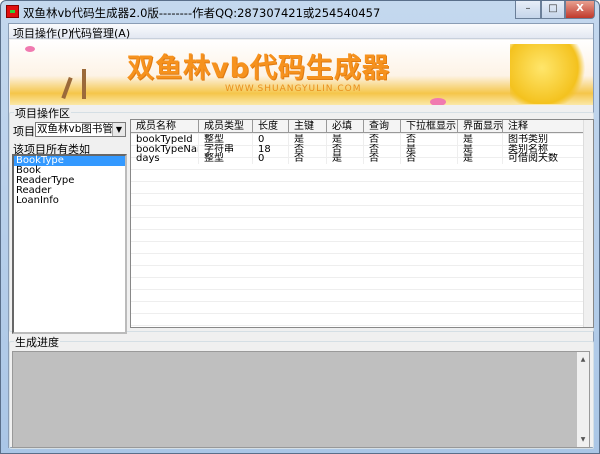  I want to click on app-icon, so click(12, 11).